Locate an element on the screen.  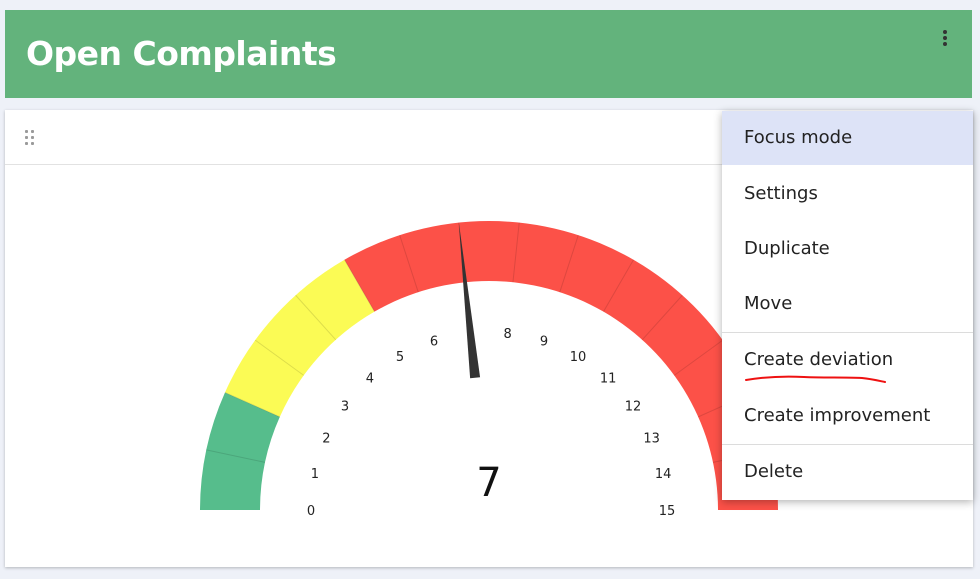
menu-item-move: Move is located at coordinates (847, 304).